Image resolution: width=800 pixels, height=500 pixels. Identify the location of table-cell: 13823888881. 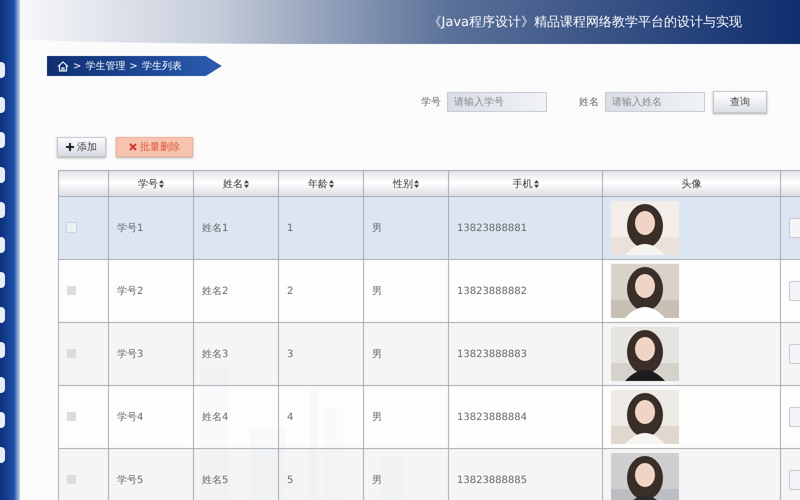
(492, 228).